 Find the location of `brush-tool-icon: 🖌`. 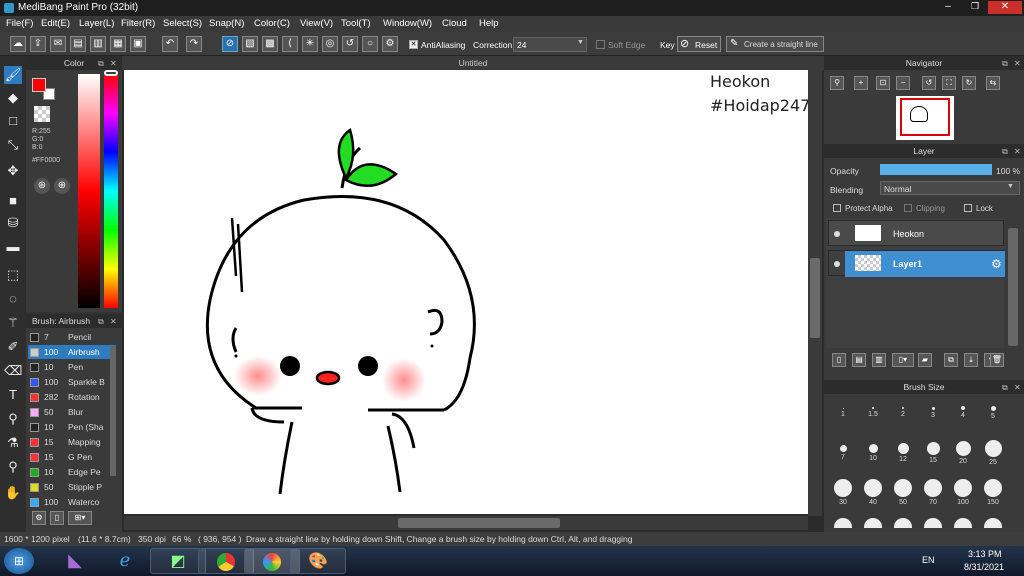

brush-tool-icon: 🖌 is located at coordinates (13, 75).